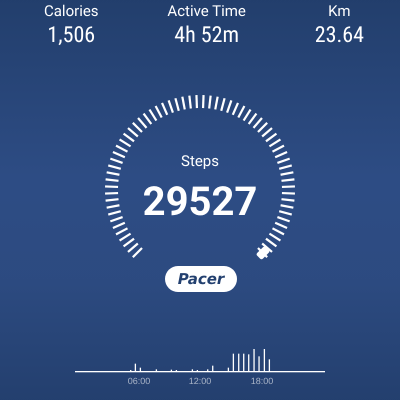 The width and height of the screenshot is (400, 400). I want to click on steps-count: 29527, so click(200, 201).